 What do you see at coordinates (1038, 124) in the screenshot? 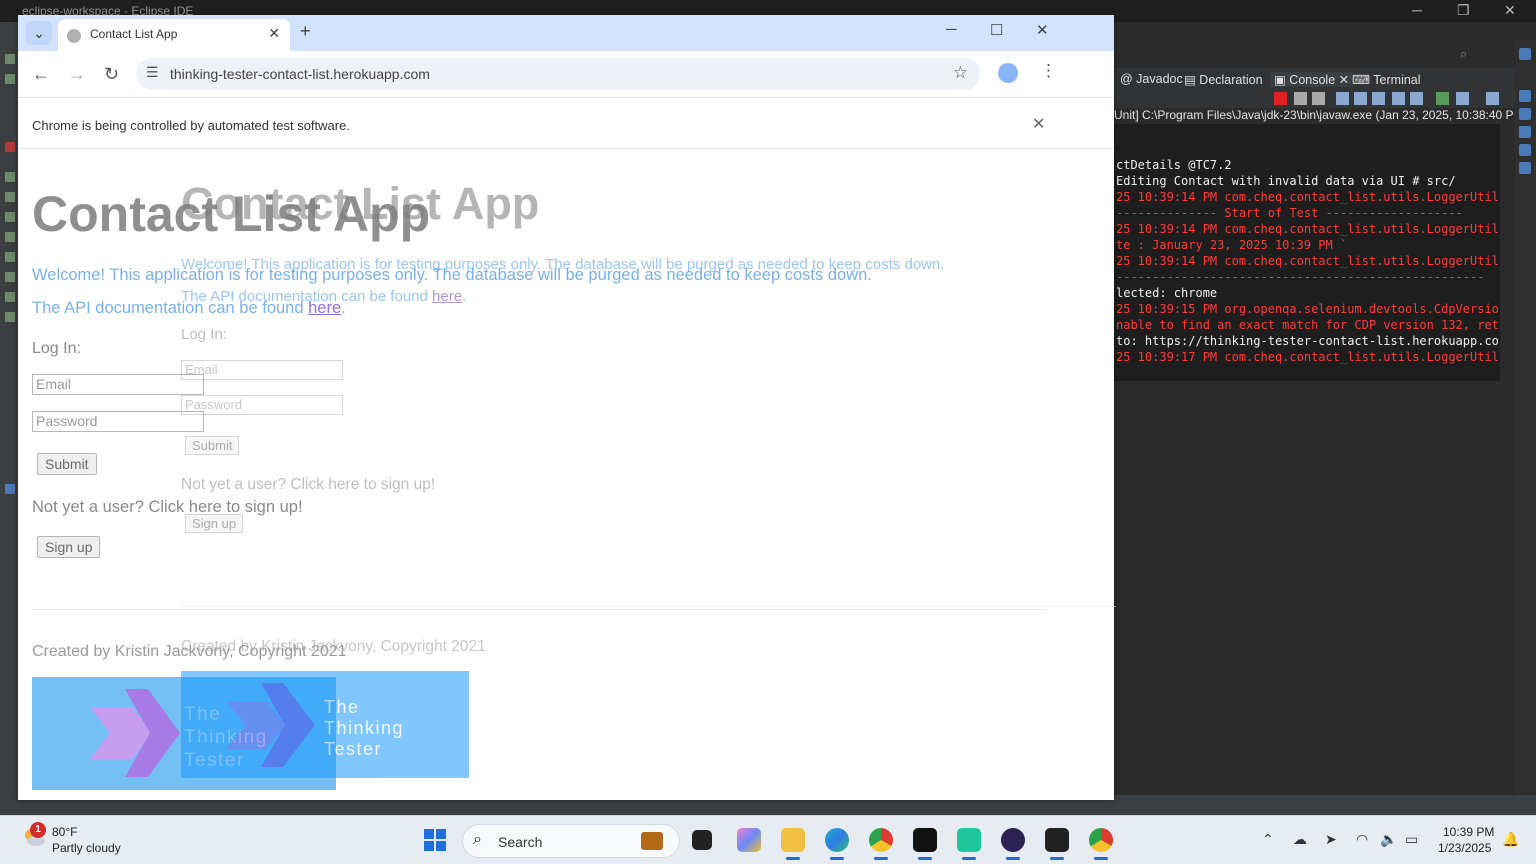
I see `infobar-close-icon: ✕` at bounding box center [1038, 124].